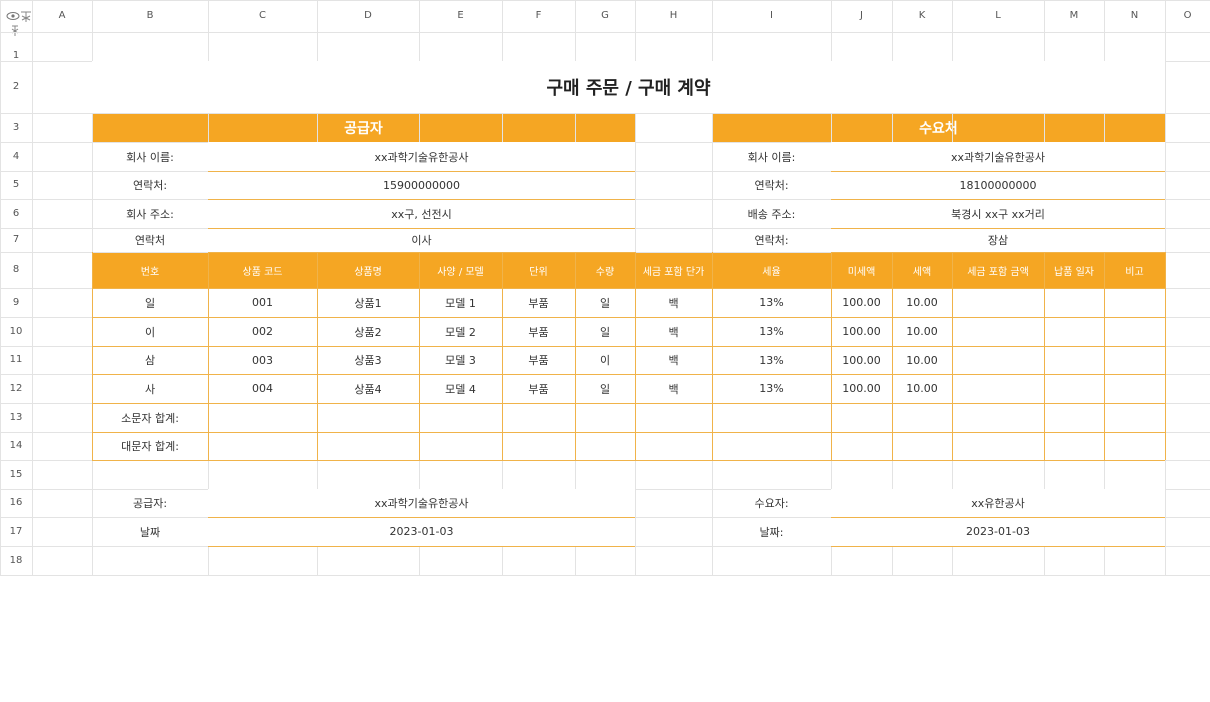  What do you see at coordinates (16, 213) in the screenshot?
I see `row-header: 6` at bounding box center [16, 213].